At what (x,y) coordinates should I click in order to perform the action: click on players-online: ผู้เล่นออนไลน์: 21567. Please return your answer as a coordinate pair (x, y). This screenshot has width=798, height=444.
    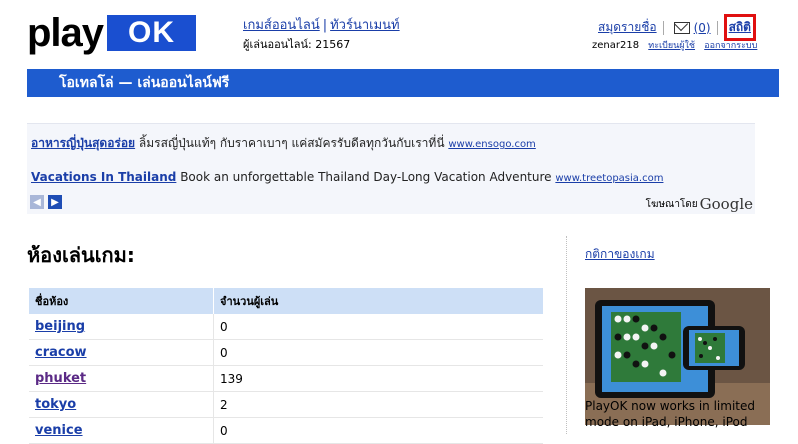
    Looking at the image, I should click on (296, 44).